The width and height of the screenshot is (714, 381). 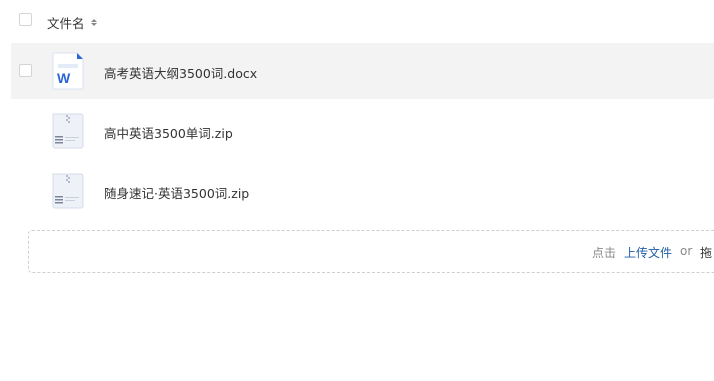 What do you see at coordinates (706, 253) in the screenshot?
I see `upload-drag-text: 拖` at bounding box center [706, 253].